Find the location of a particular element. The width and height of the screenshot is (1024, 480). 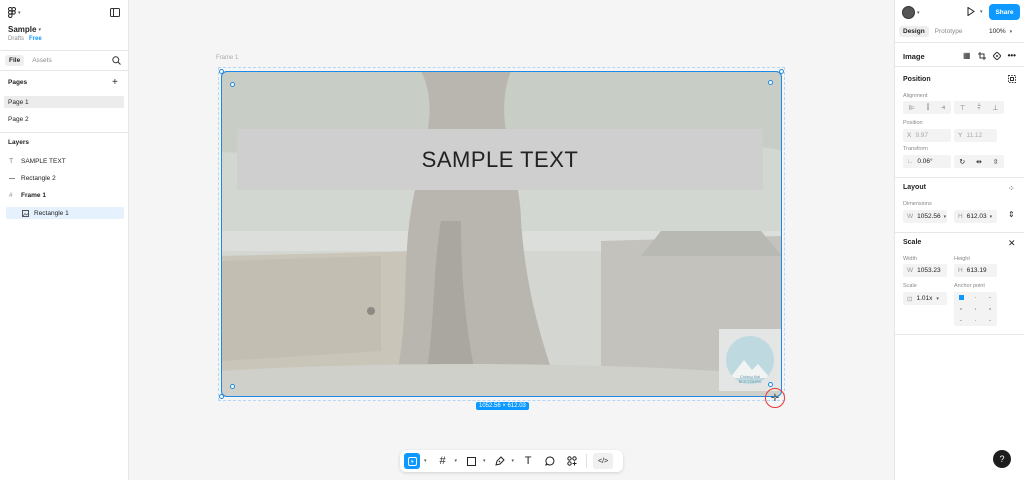

component-icon is located at coordinates (996, 55).